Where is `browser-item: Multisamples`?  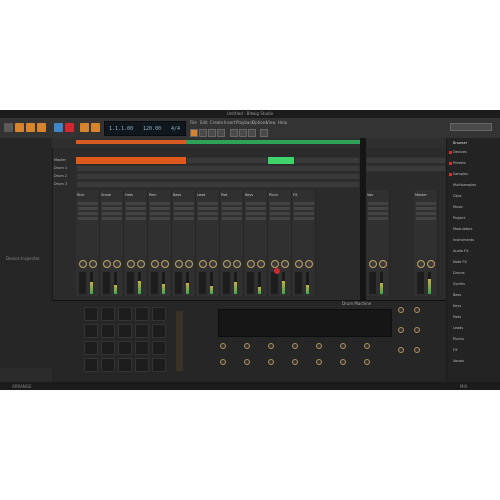
browser-item: Multisamples is located at coordinates (464, 185).